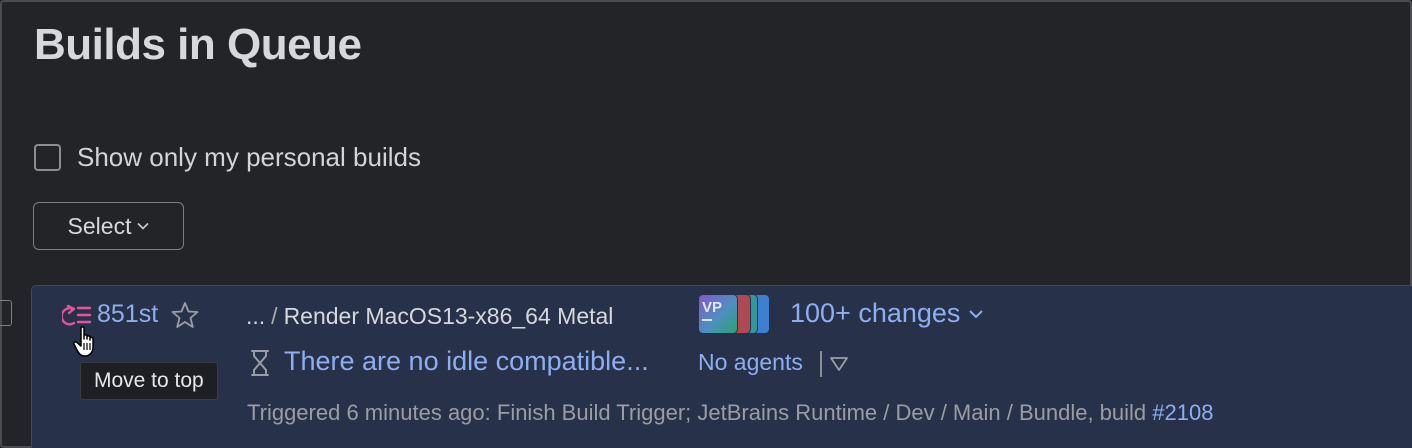 This screenshot has width=1412, height=448. I want to click on build-config-path: ... / Render MacOS13-x86_64 Metal, so click(429, 316).